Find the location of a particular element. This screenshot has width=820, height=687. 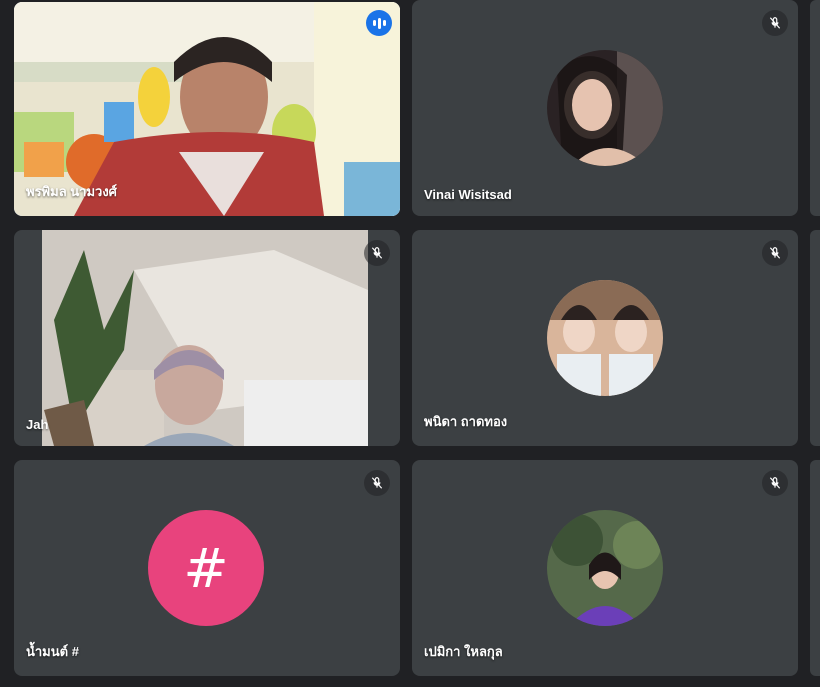

letter-avatar: # is located at coordinates (206, 568).